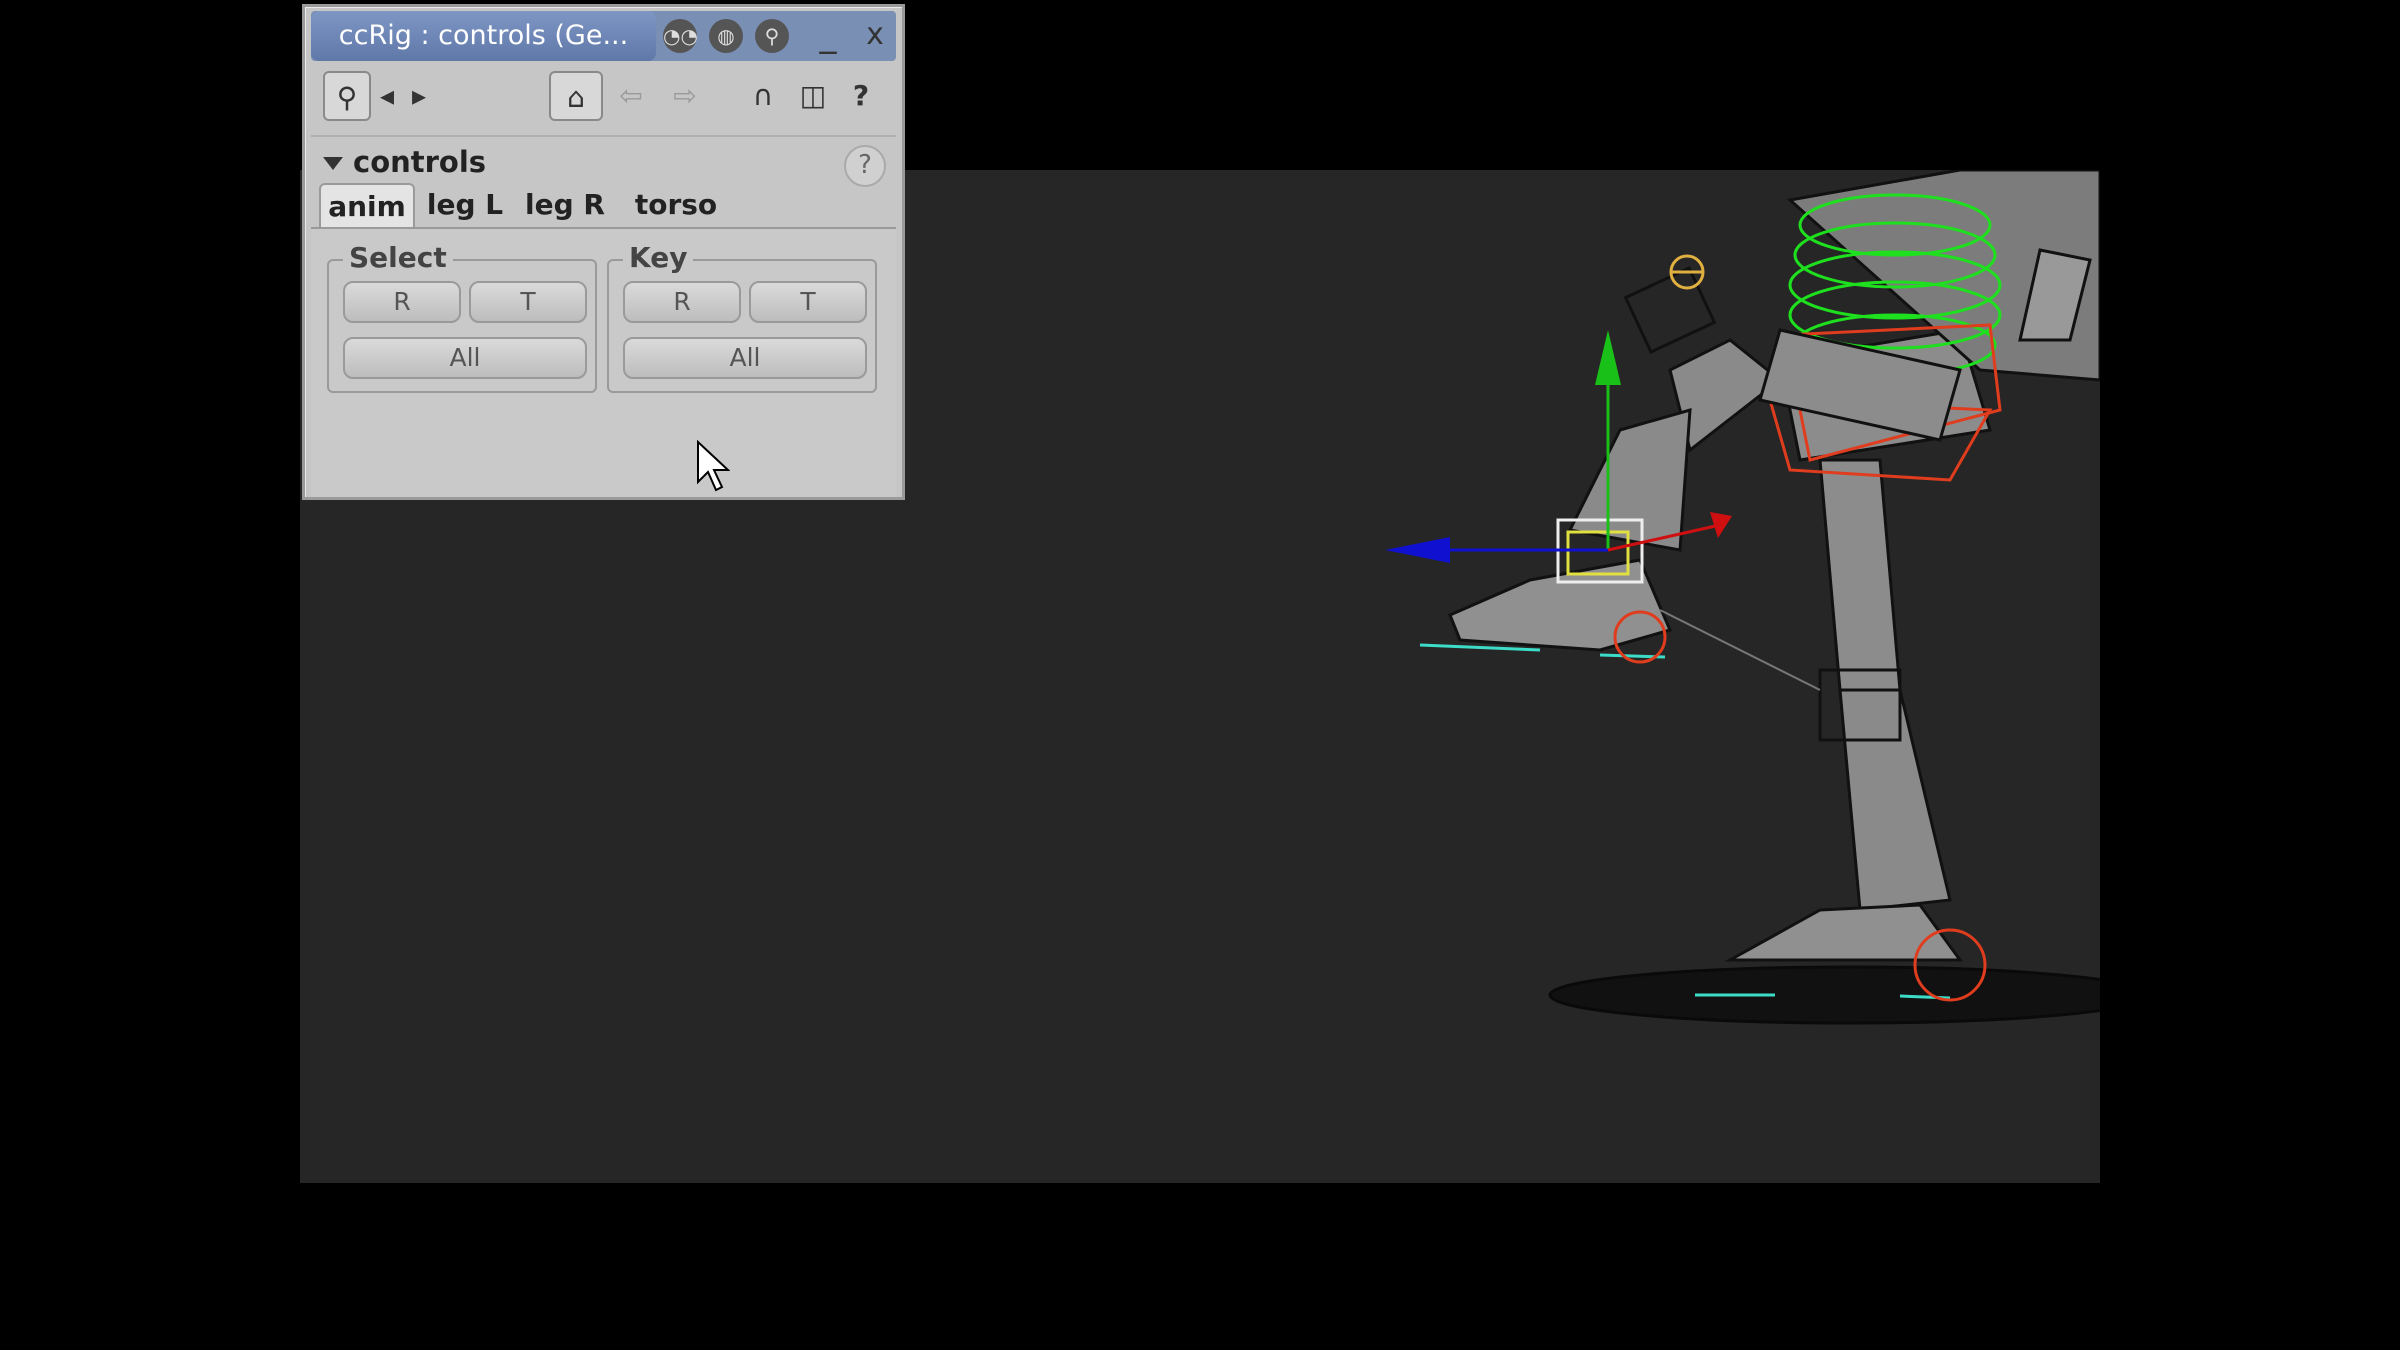 The width and height of the screenshot is (2400, 1350). I want to click on help-icon: ?, so click(861, 96).